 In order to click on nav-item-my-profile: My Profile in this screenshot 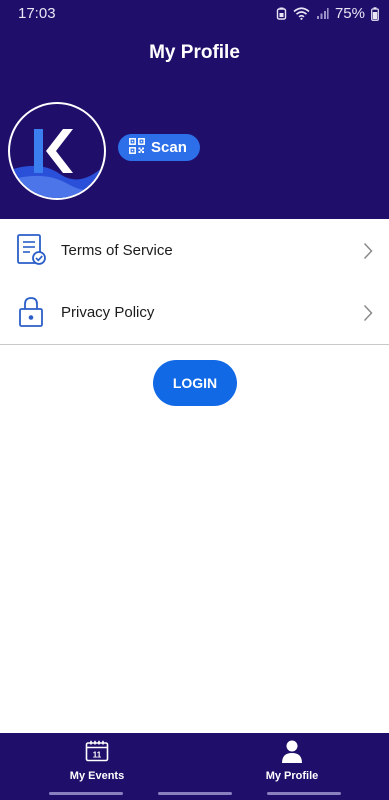, I will do `click(292, 766)`.